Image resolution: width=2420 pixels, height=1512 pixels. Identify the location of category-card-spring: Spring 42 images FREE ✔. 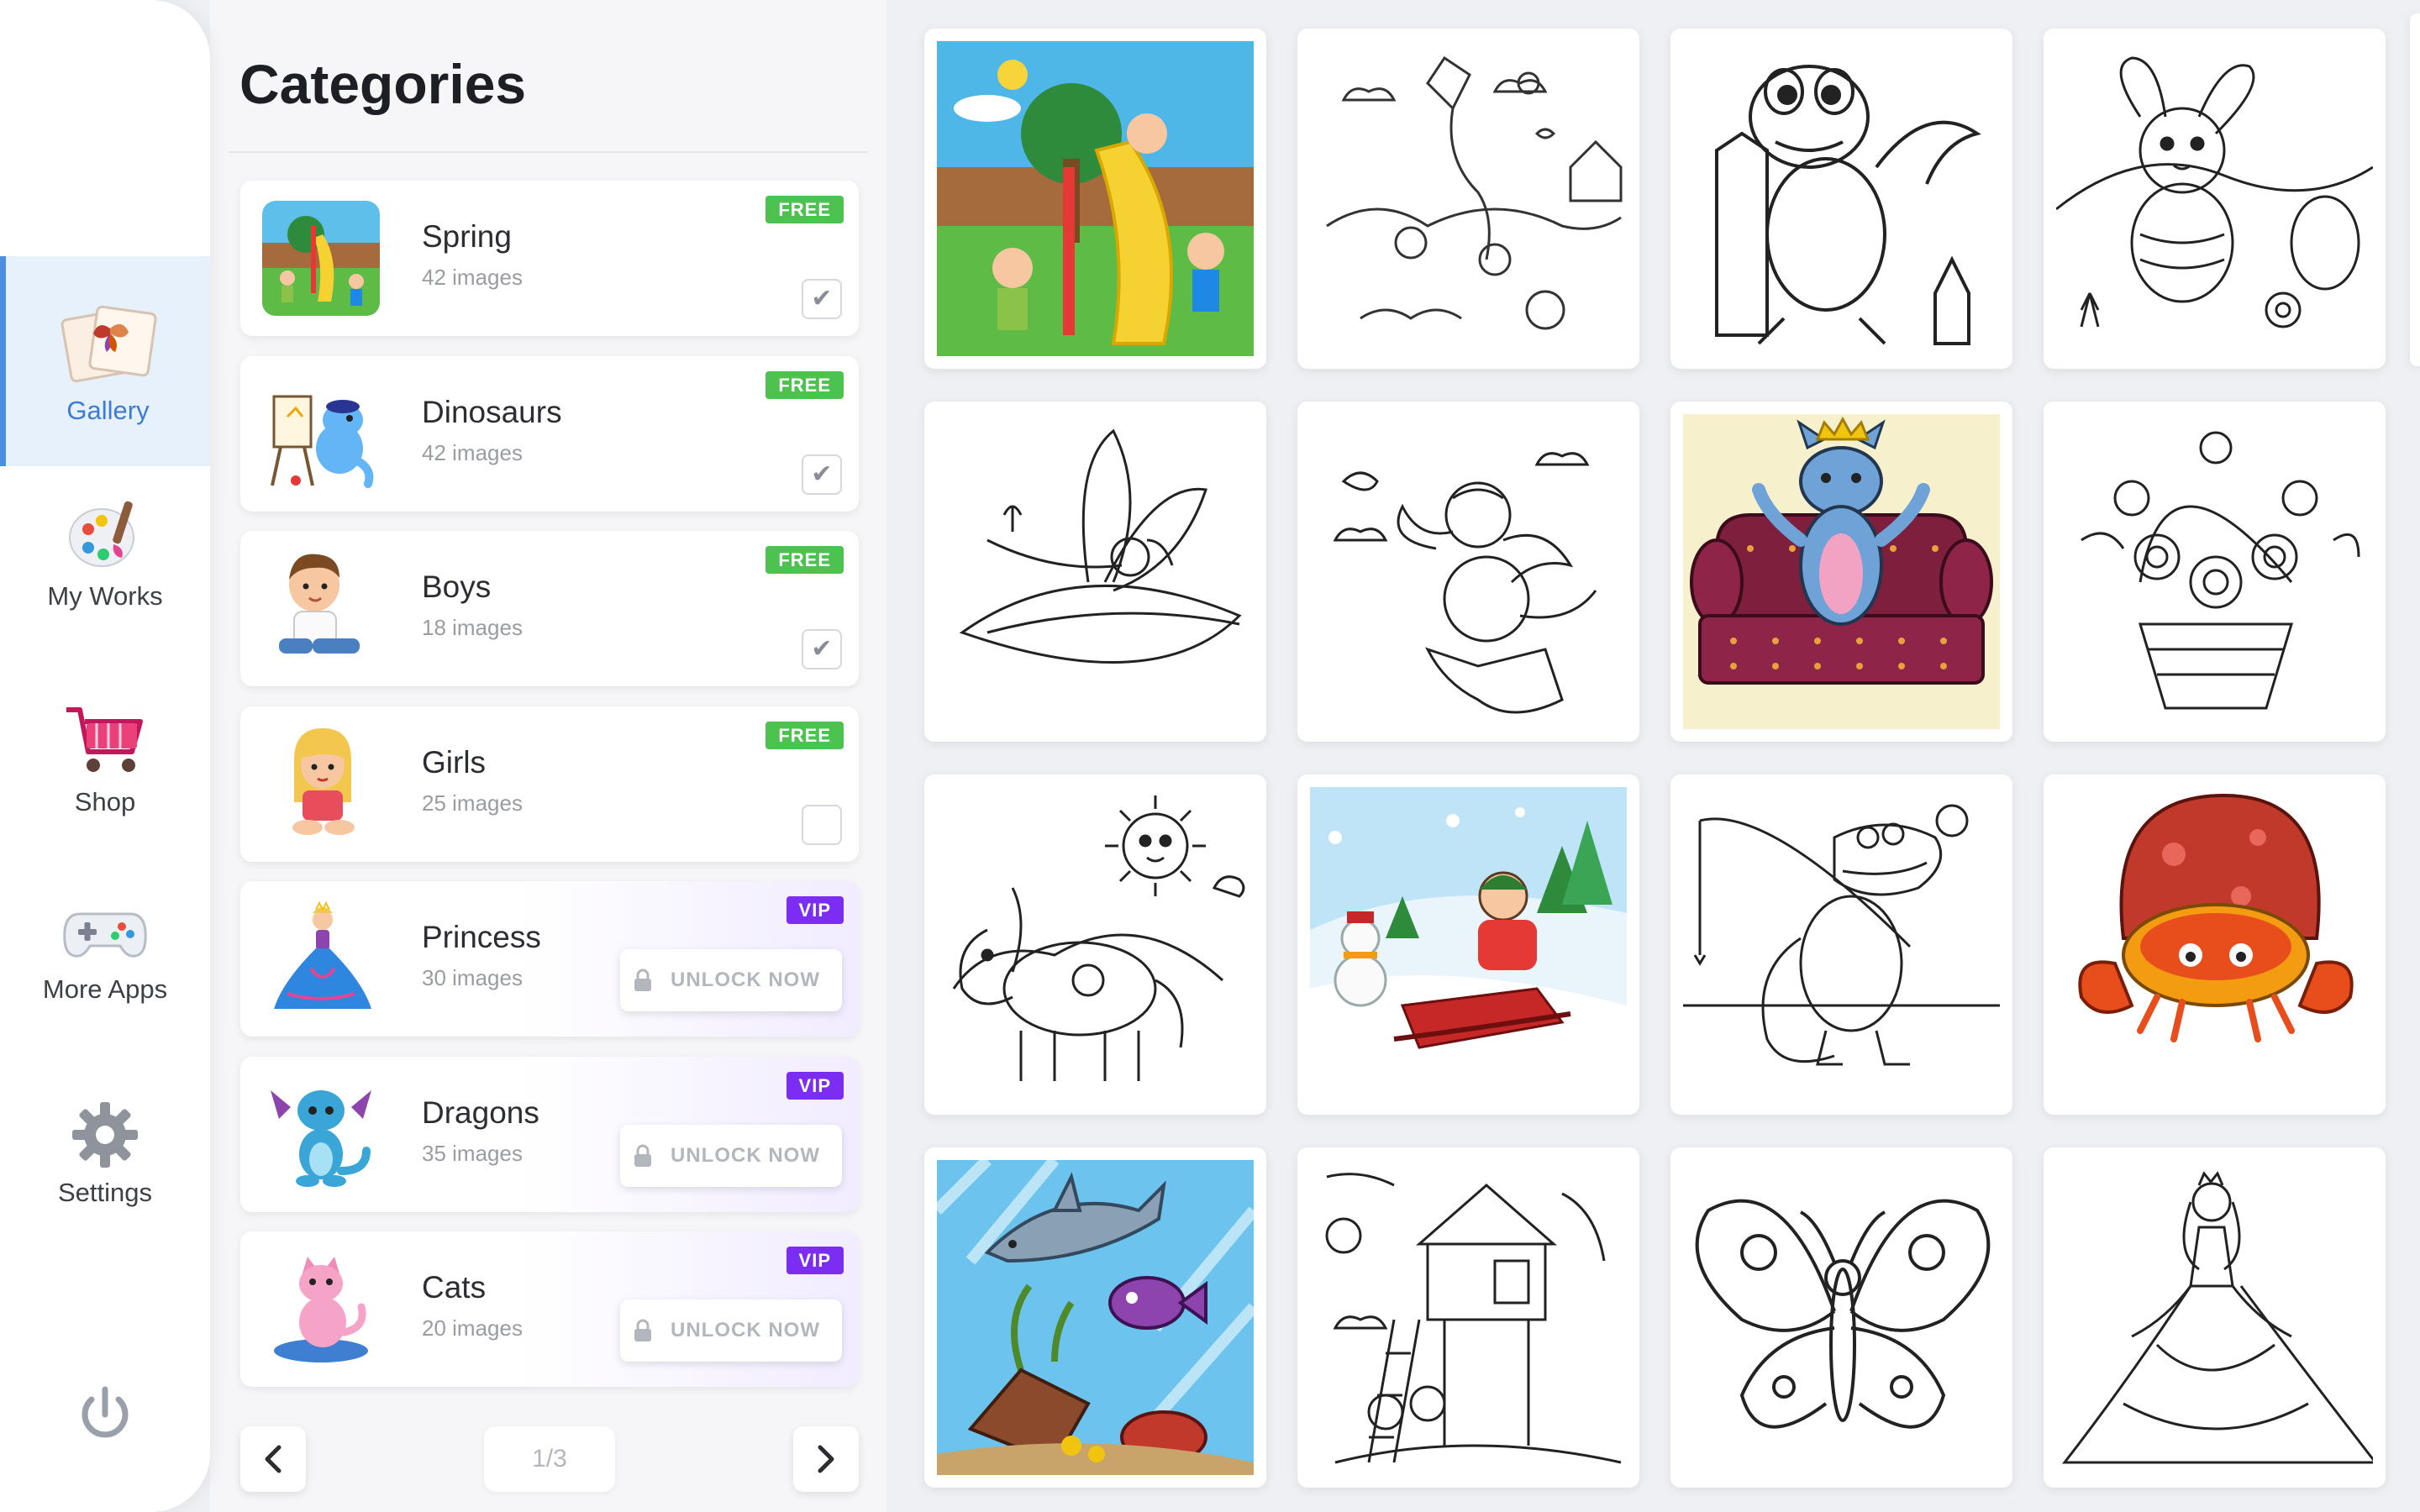
(549, 258).